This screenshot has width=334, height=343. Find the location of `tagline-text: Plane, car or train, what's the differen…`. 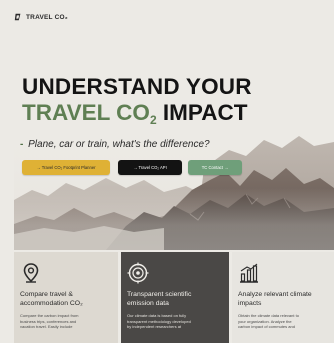

tagline-text: Plane, car or train, what's the differen… is located at coordinates (119, 144).